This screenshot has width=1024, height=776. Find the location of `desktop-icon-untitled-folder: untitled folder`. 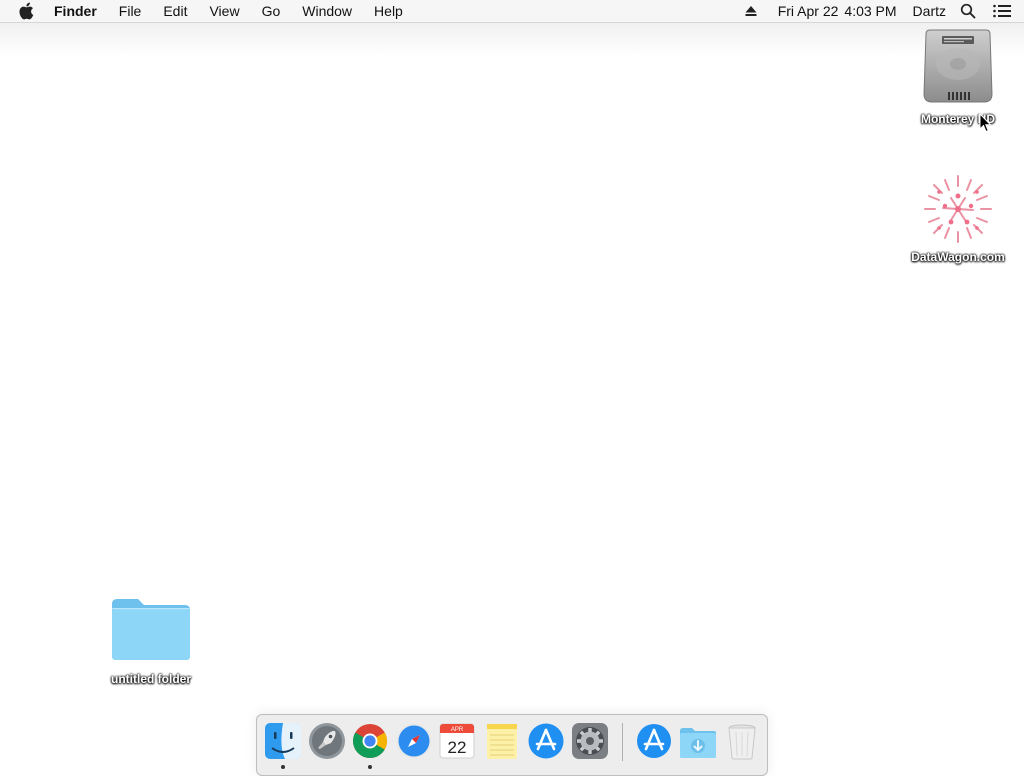

desktop-icon-untitled-folder: untitled folder is located at coordinates (151, 641).